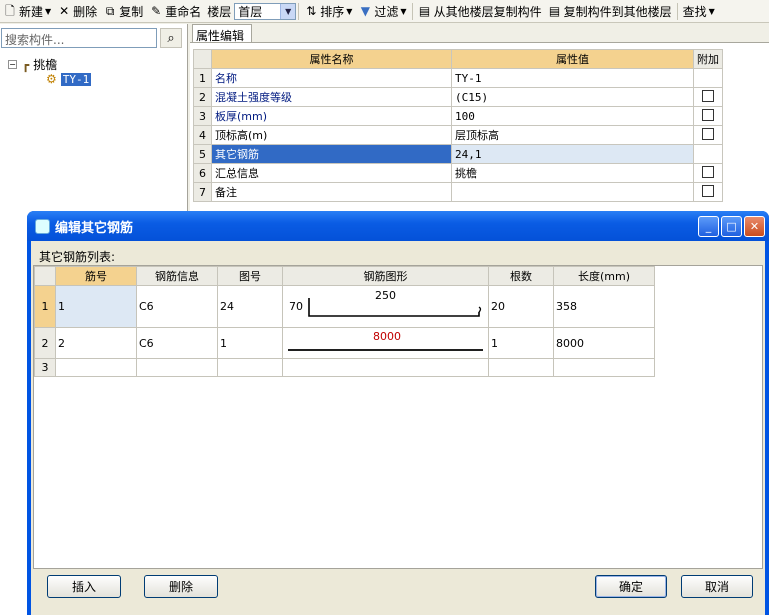 The height and width of the screenshot is (615, 769). I want to click on ok-button: 确定, so click(631, 586).